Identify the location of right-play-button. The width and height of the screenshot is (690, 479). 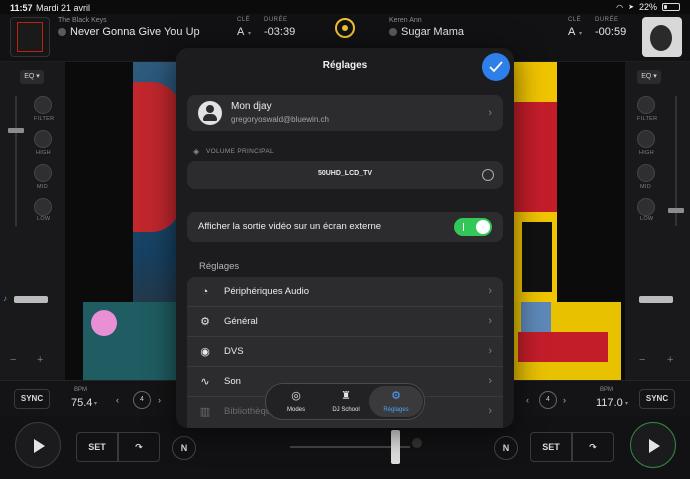
(653, 445).